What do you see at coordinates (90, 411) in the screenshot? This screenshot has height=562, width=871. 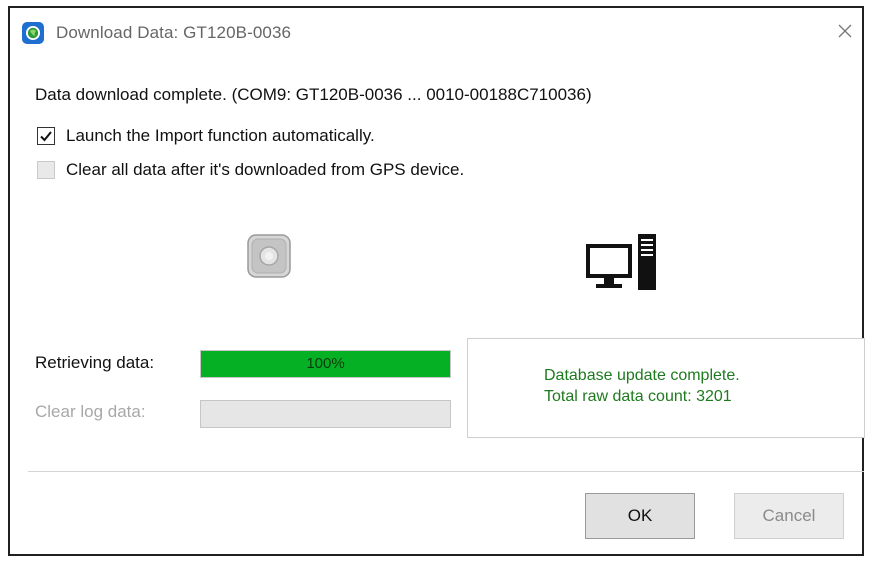 I see `clear-log-label: Clear log data:` at bounding box center [90, 411].